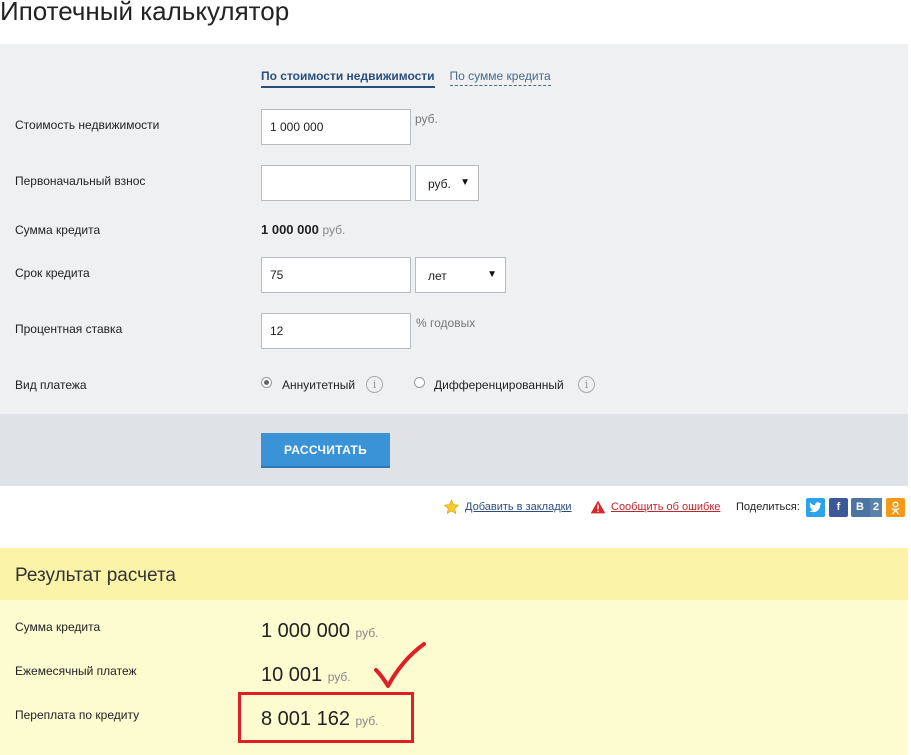 This screenshot has height=755, width=911. Describe the element at coordinates (336, 183) in the screenshot. I see `down-payment-input` at that location.